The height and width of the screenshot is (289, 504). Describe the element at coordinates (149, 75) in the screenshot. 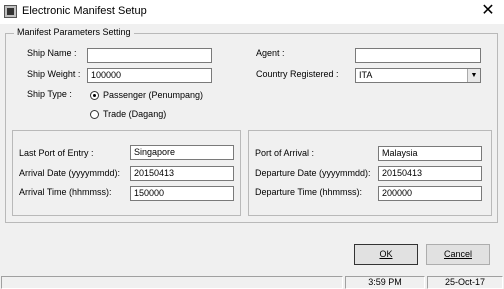

I see `ship-weight-field: 100000` at that location.